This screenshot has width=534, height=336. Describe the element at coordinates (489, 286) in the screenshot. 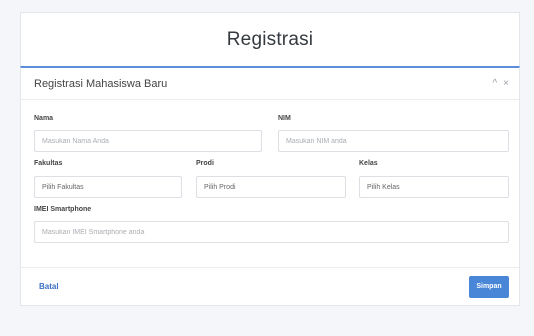

I see `save-button: Simpan` at that location.